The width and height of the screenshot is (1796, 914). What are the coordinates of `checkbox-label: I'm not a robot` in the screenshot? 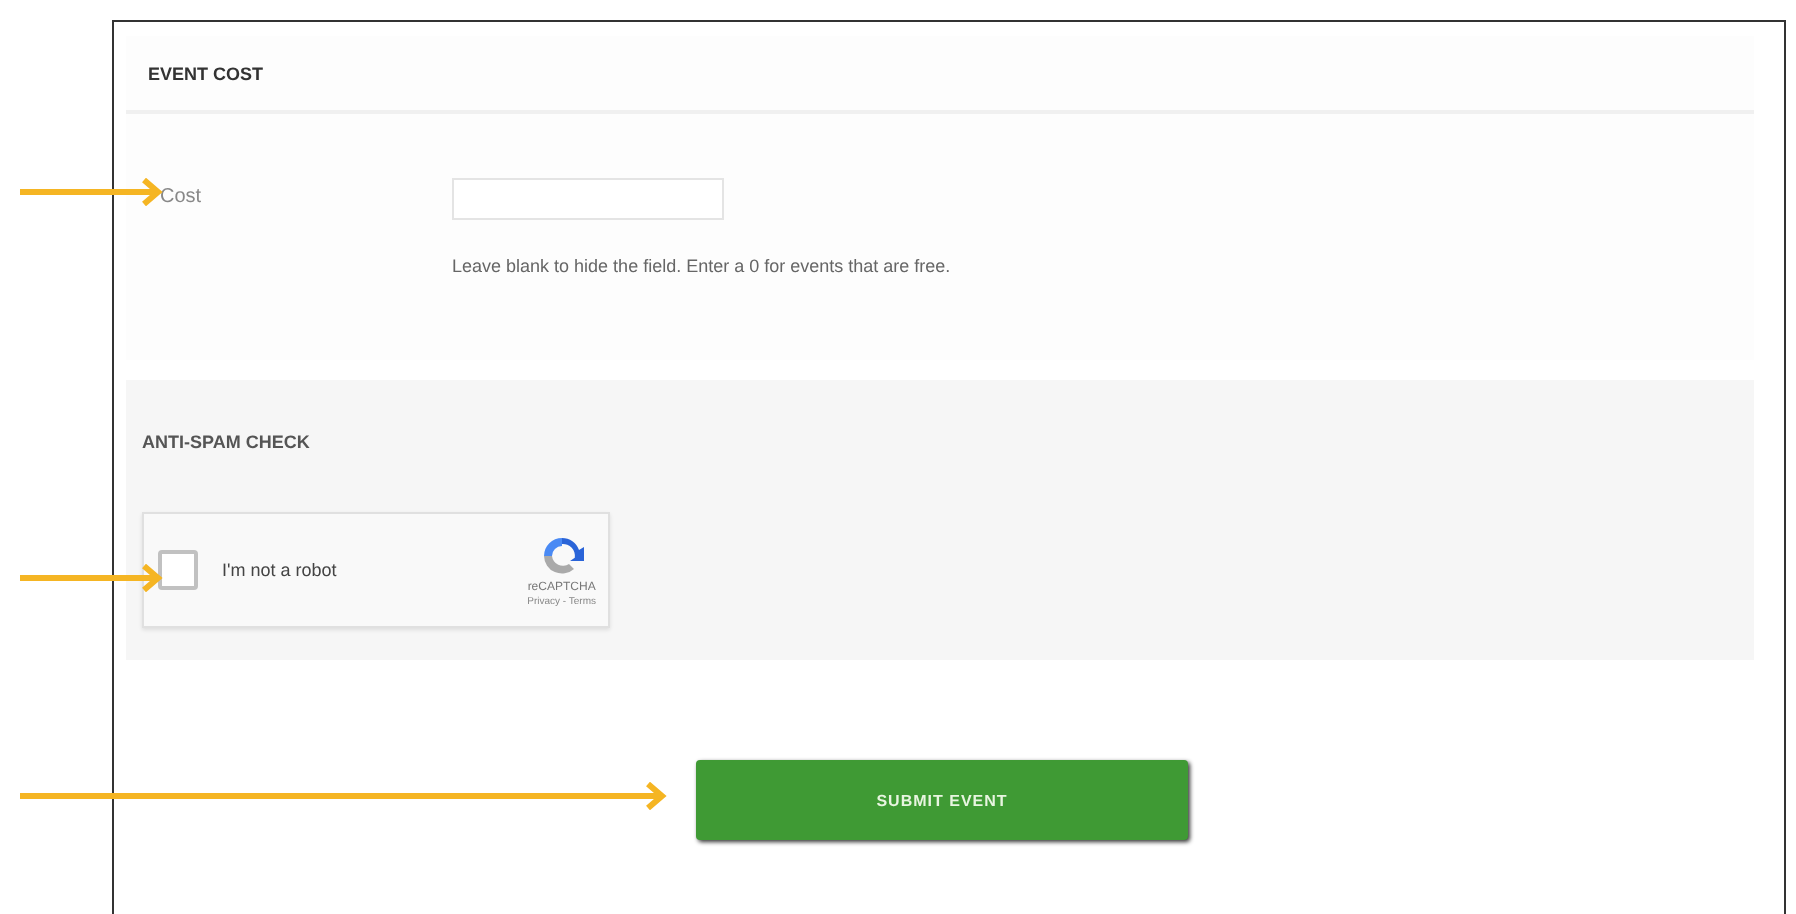 It's located at (280, 570).